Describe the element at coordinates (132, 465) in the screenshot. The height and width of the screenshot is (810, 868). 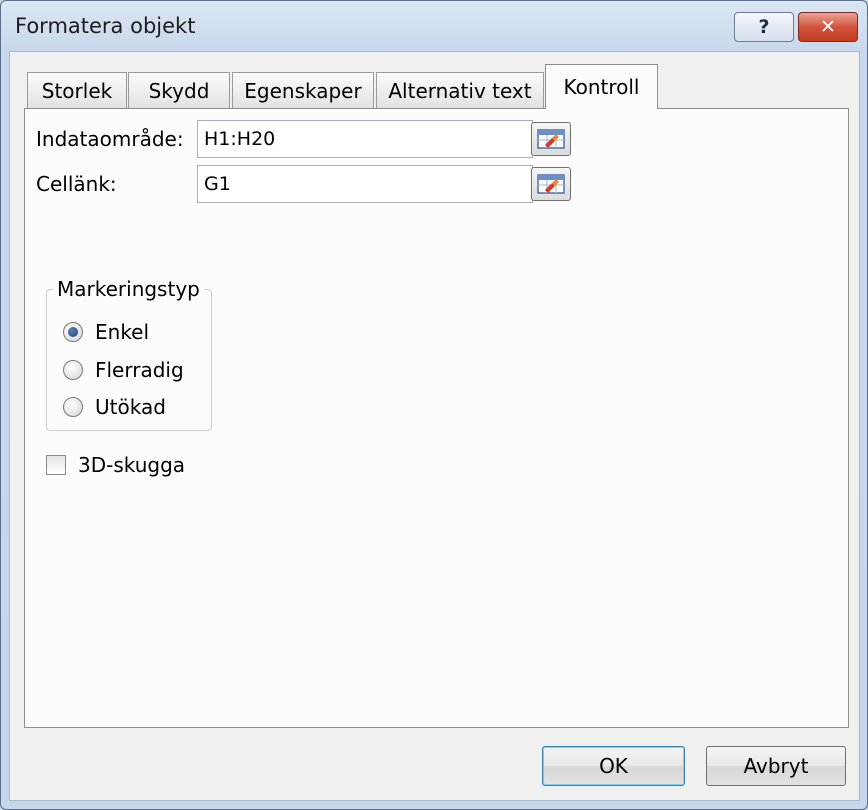
I see `shadow-checkbox-label: 3D-skugga` at that location.